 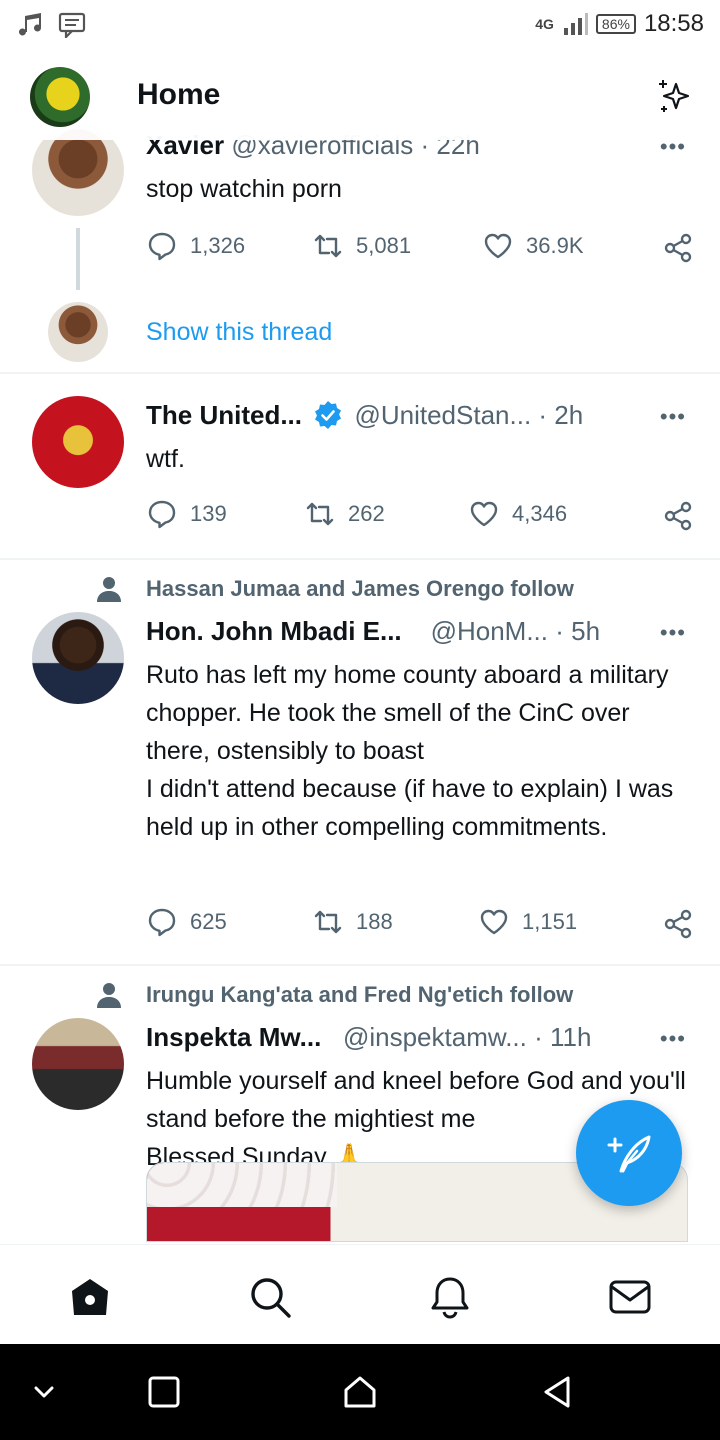 I want to click on tweet-header: The United... @UnitedStan... · 2h, so click(x=364, y=415).